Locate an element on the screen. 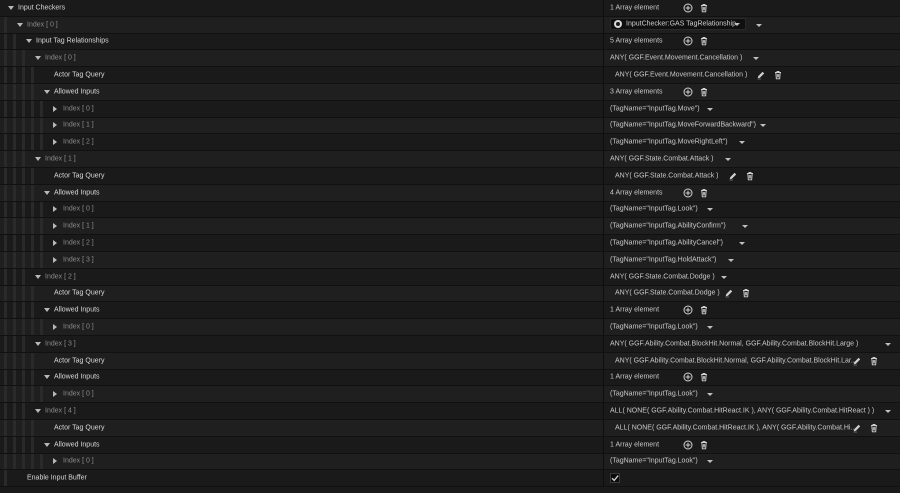 The width and height of the screenshot is (900, 493). input-checkers-row: Input Checkers 1 Array element is located at coordinates (450, 8).